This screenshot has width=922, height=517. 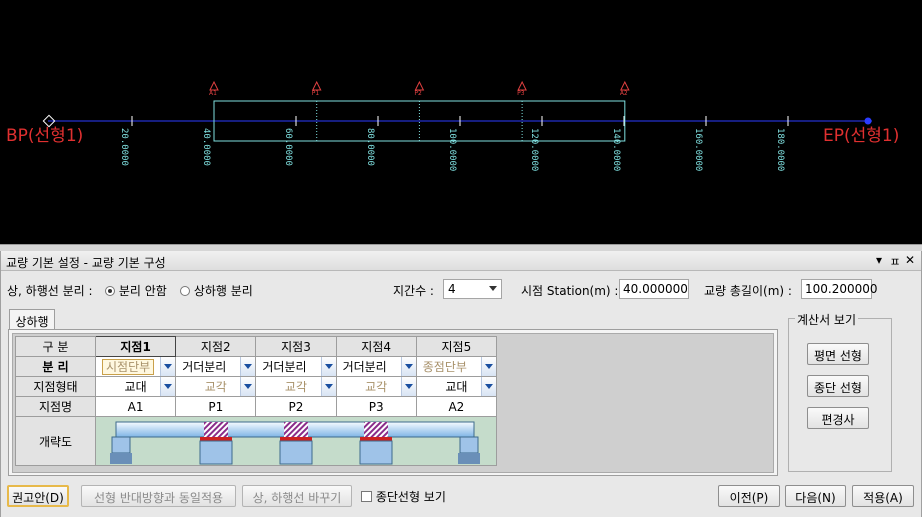 I want to click on apply-reverse-button: 선형 반대방향과 동일적용, so click(x=158, y=496).